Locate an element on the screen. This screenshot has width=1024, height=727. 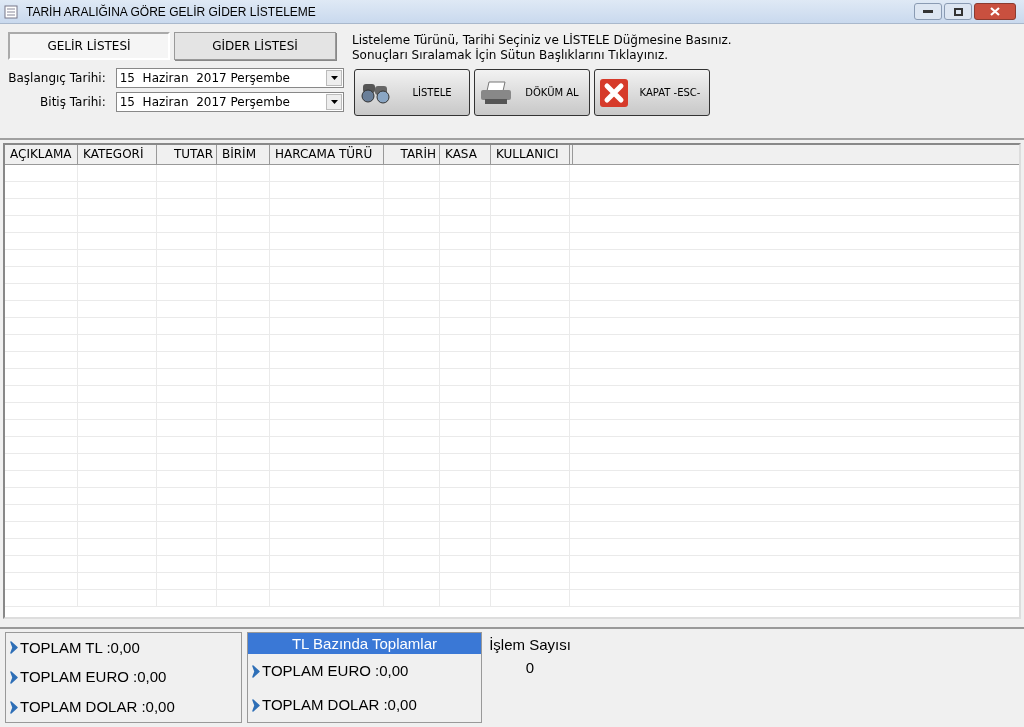
binoculars-icon is located at coordinates (376, 92).